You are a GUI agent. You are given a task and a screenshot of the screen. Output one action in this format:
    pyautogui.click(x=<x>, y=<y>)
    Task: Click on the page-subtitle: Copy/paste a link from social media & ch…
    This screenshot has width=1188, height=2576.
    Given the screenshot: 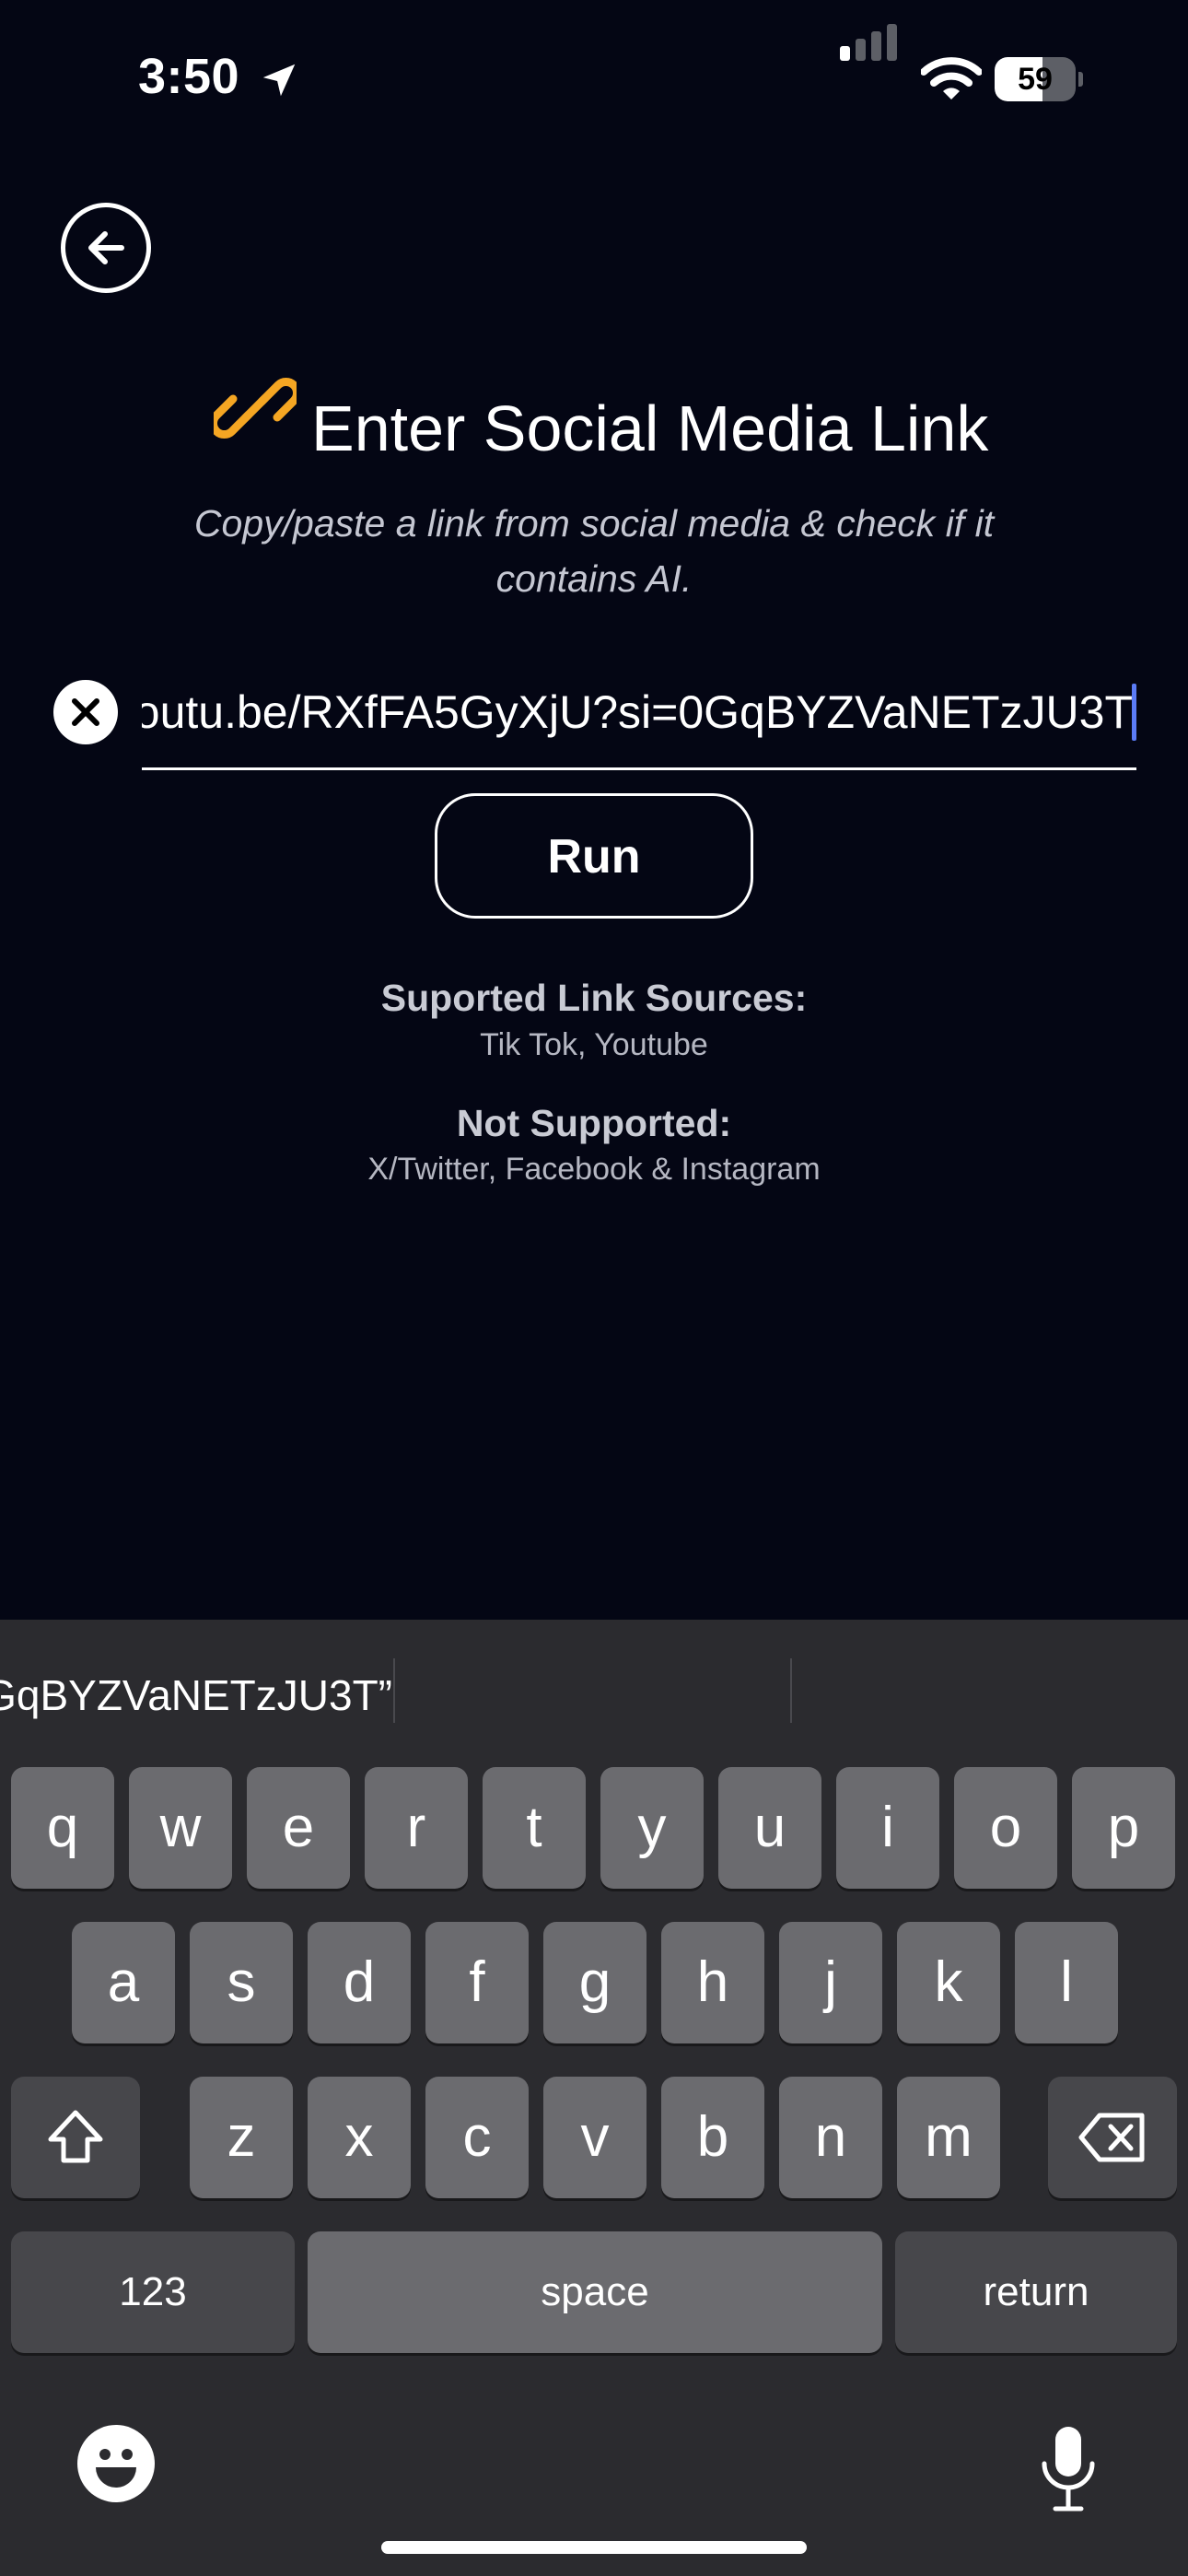 What is the action you would take?
    pyautogui.click(x=594, y=551)
    